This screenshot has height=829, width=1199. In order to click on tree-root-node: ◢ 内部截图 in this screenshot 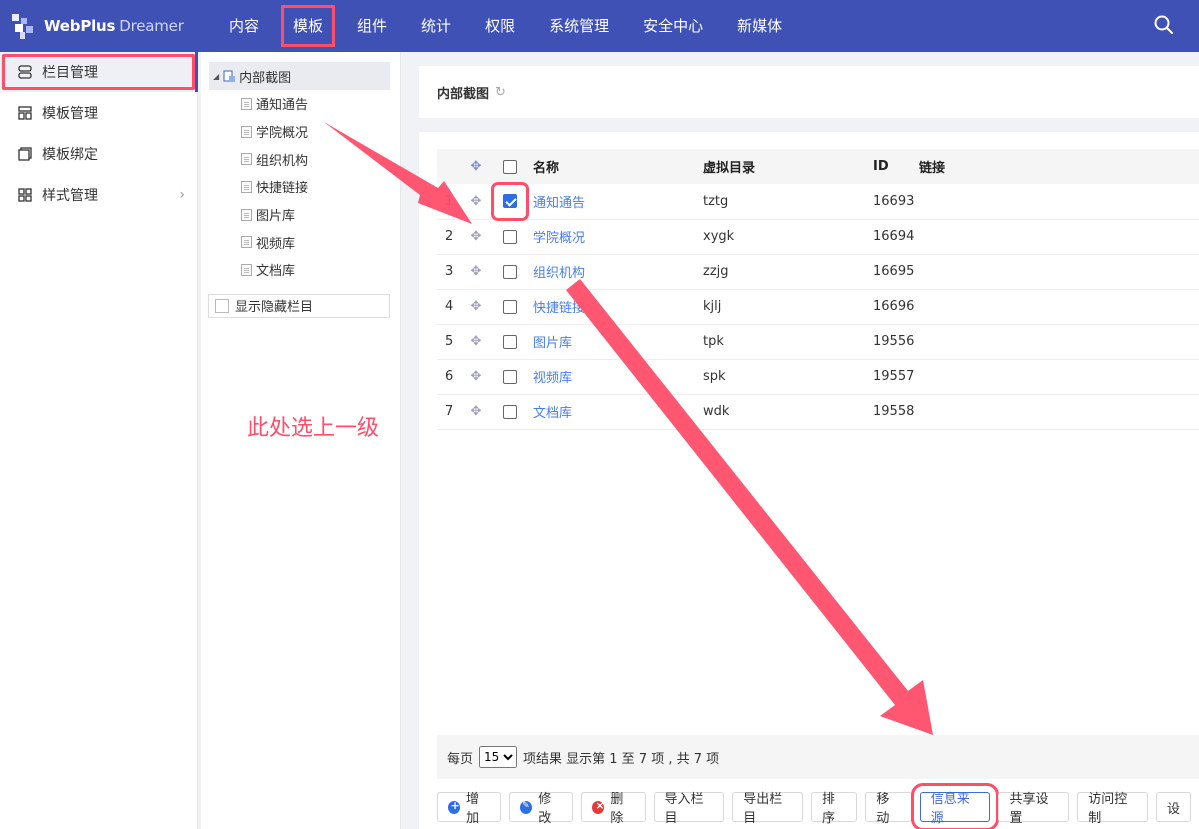, I will do `click(299, 76)`.